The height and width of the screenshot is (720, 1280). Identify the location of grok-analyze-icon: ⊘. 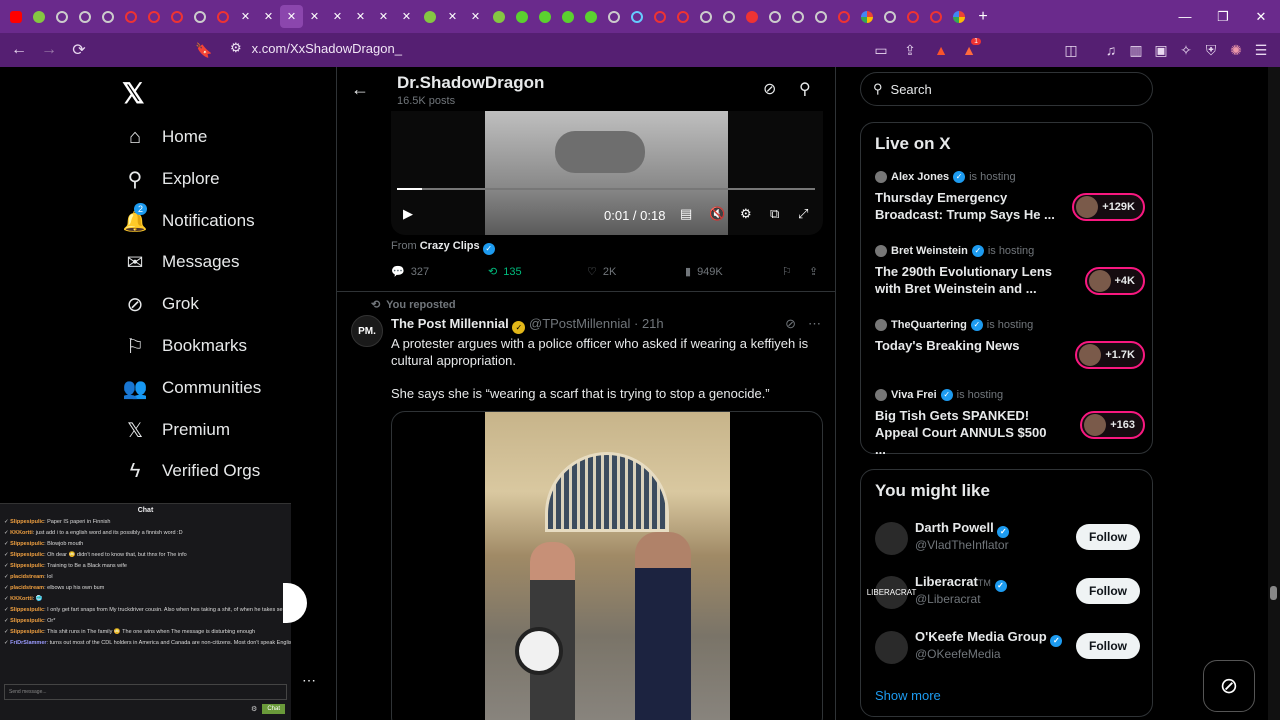
(769, 89).